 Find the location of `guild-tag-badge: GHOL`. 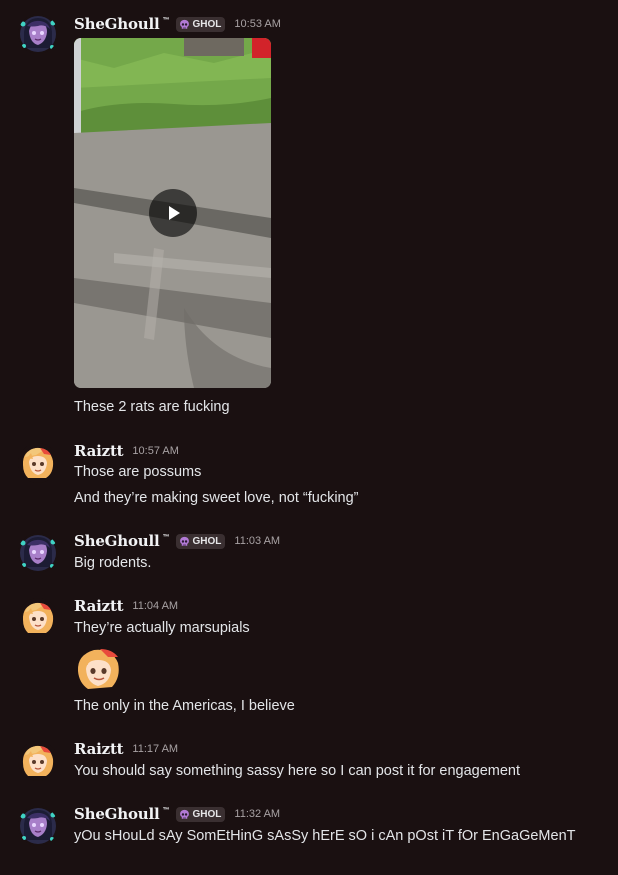

guild-tag-badge: GHOL is located at coordinates (200, 814).